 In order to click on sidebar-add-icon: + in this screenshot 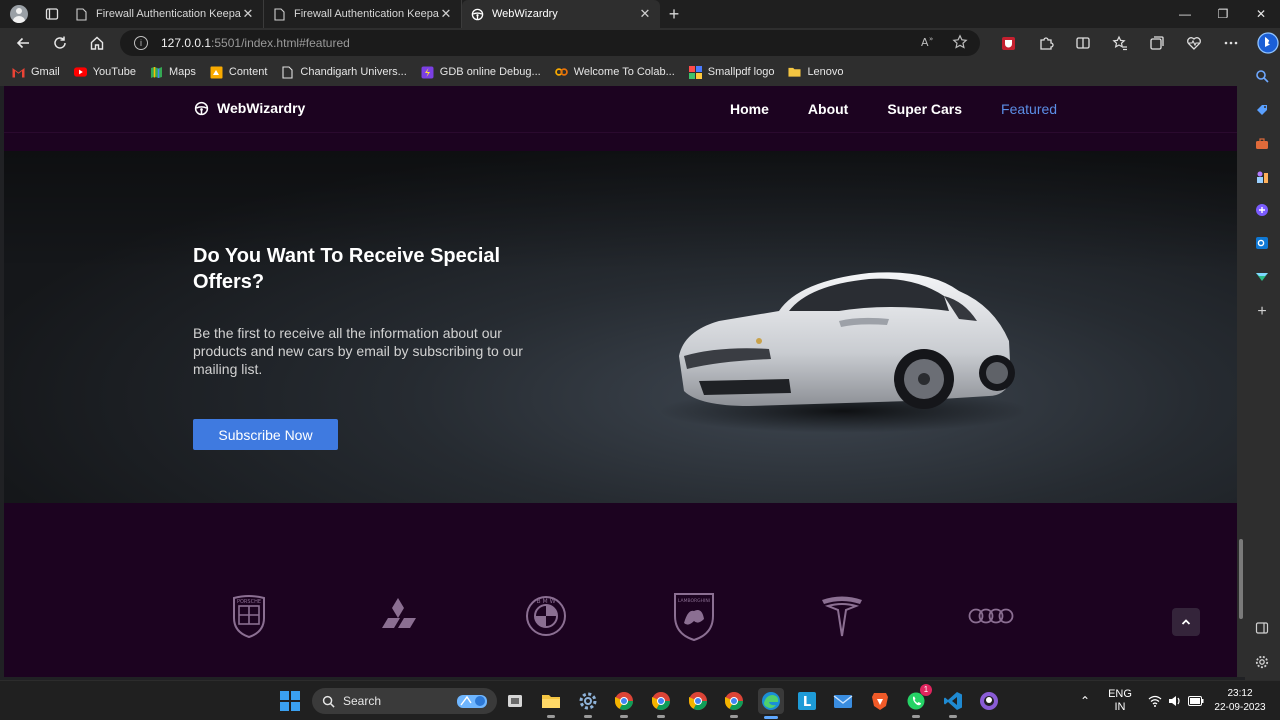, I will do `click(1262, 311)`.